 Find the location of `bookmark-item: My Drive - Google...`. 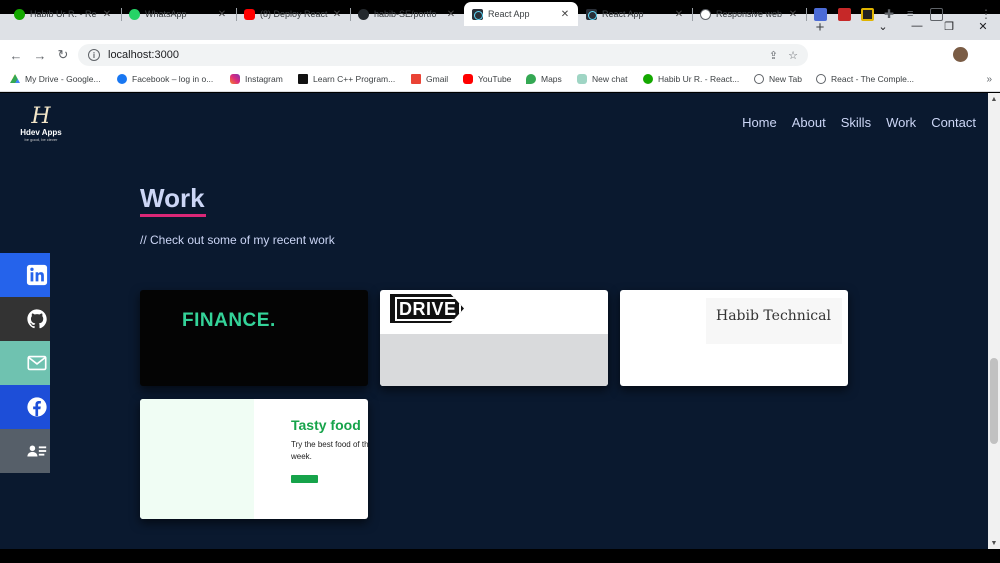

bookmark-item: My Drive - Google... is located at coordinates (55, 79).